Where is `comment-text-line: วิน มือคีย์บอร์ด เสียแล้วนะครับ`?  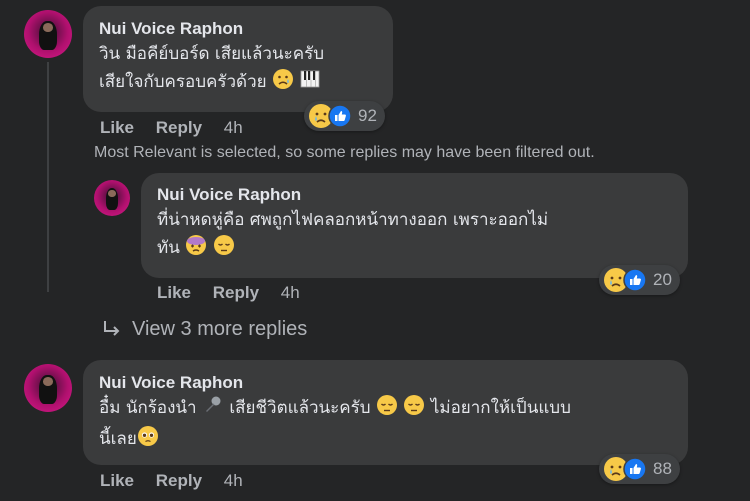
comment-text-line: วิน มือคีย์บอร์ด เสียแล้วนะครับ is located at coordinates (212, 54).